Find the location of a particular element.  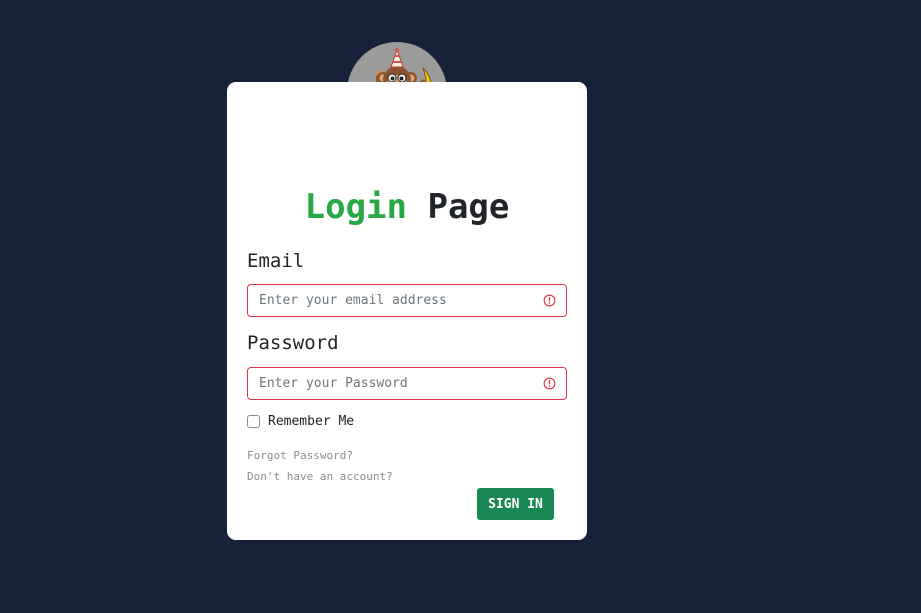

page-title-rest: Page is located at coordinates (468, 207).